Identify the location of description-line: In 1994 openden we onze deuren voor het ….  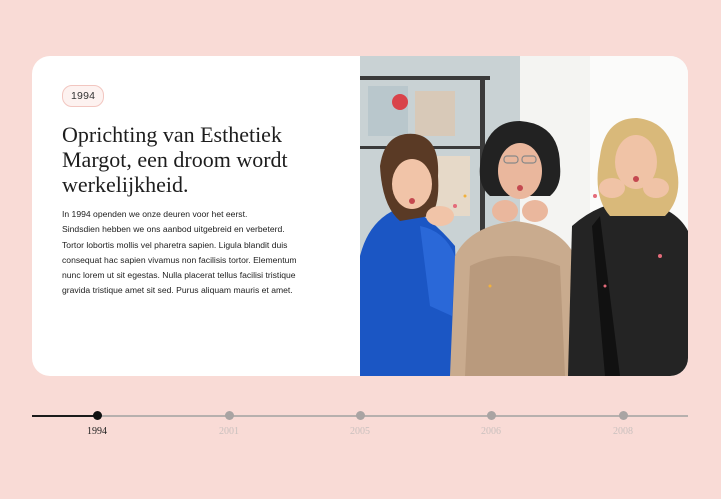
(155, 214).